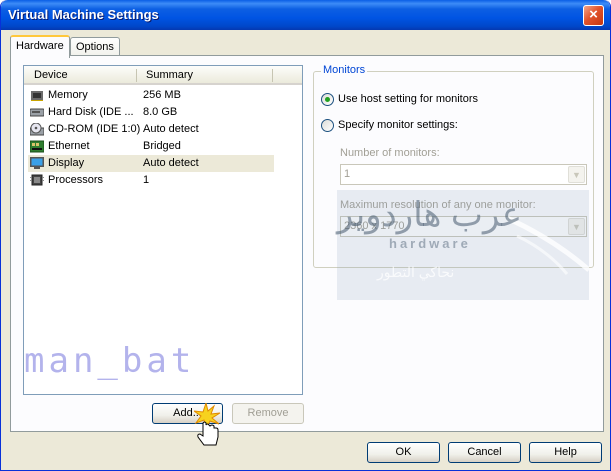  Describe the element at coordinates (66, 163) in the screenshot. I see `device-name: Display` at that location.